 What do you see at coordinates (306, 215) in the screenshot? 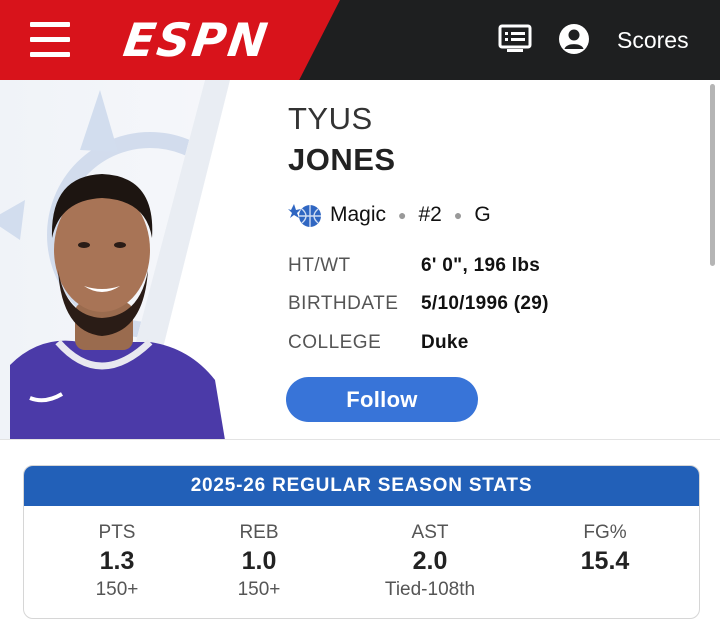
I see `orlando-magic-logo` at bounding box center [306, 215].